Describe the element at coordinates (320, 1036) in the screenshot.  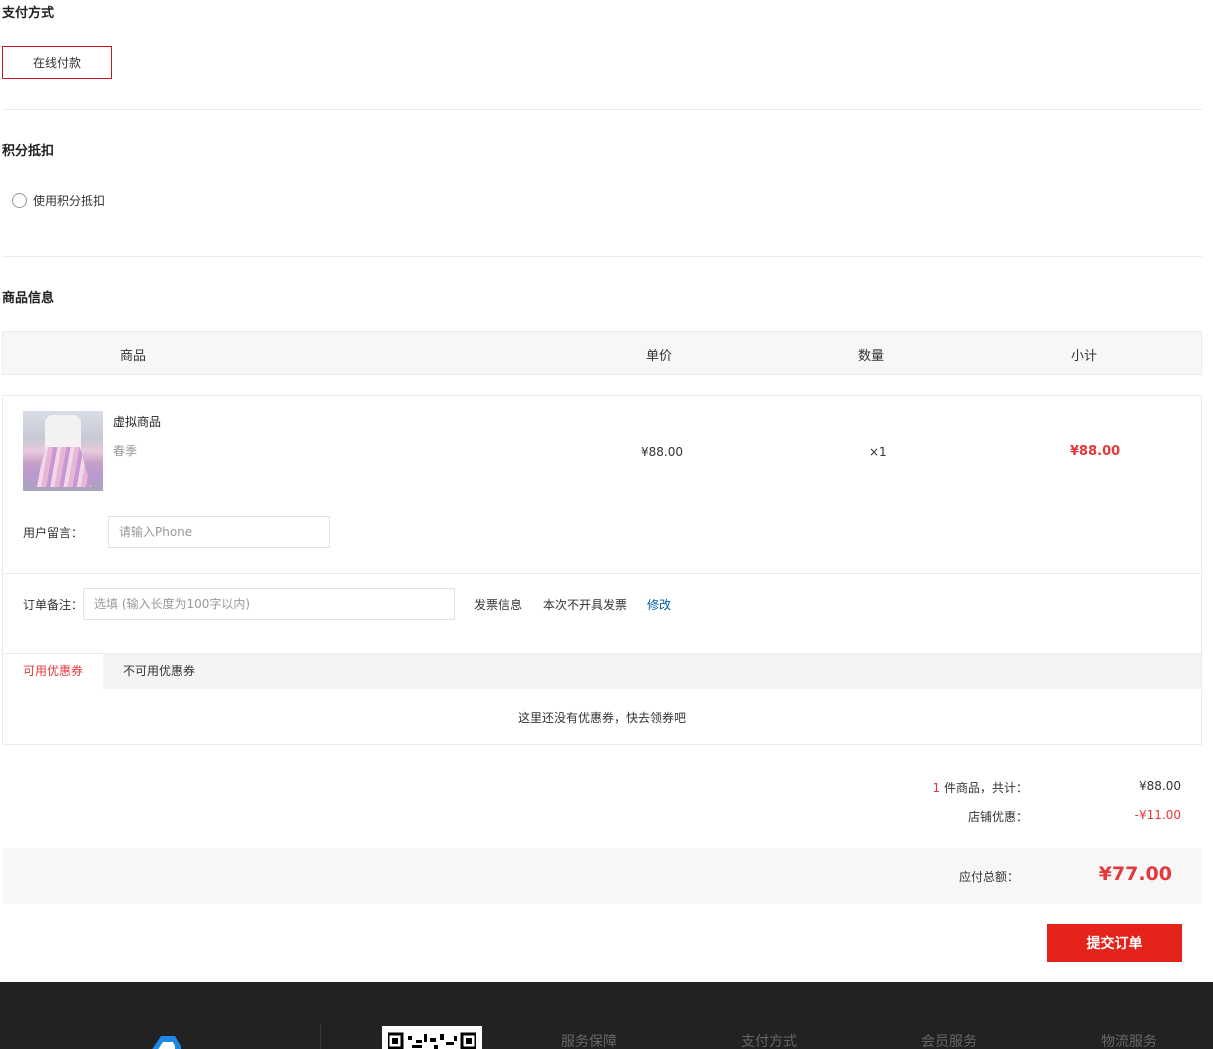
I see `footer-divider` at that location.